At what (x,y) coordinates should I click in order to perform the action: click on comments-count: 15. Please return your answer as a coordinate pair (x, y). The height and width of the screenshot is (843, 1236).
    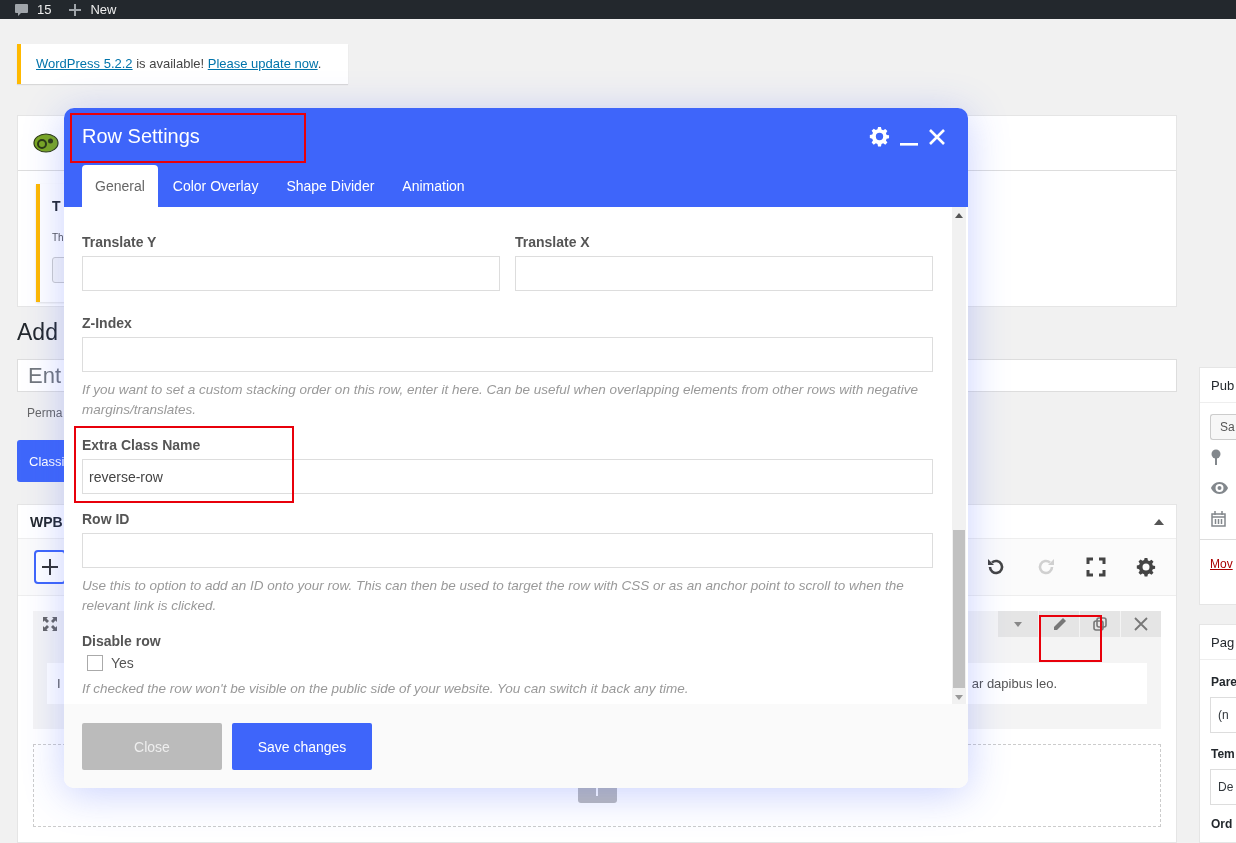
    Looking at the image, I should click on (44, 9).